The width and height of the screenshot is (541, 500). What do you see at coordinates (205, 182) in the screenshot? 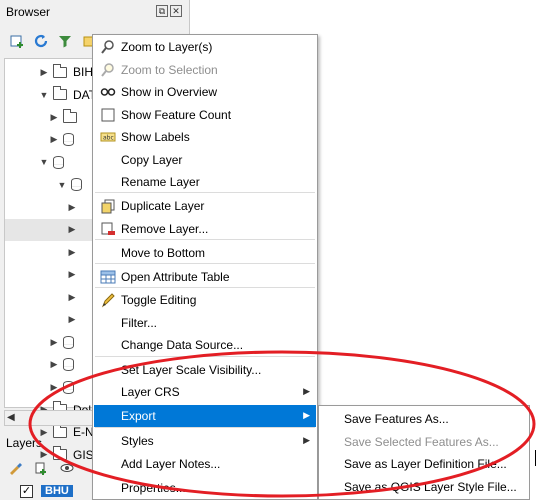
I see `menu-item-rename-layer: Rename Layer` at bounding box center [205, 182].